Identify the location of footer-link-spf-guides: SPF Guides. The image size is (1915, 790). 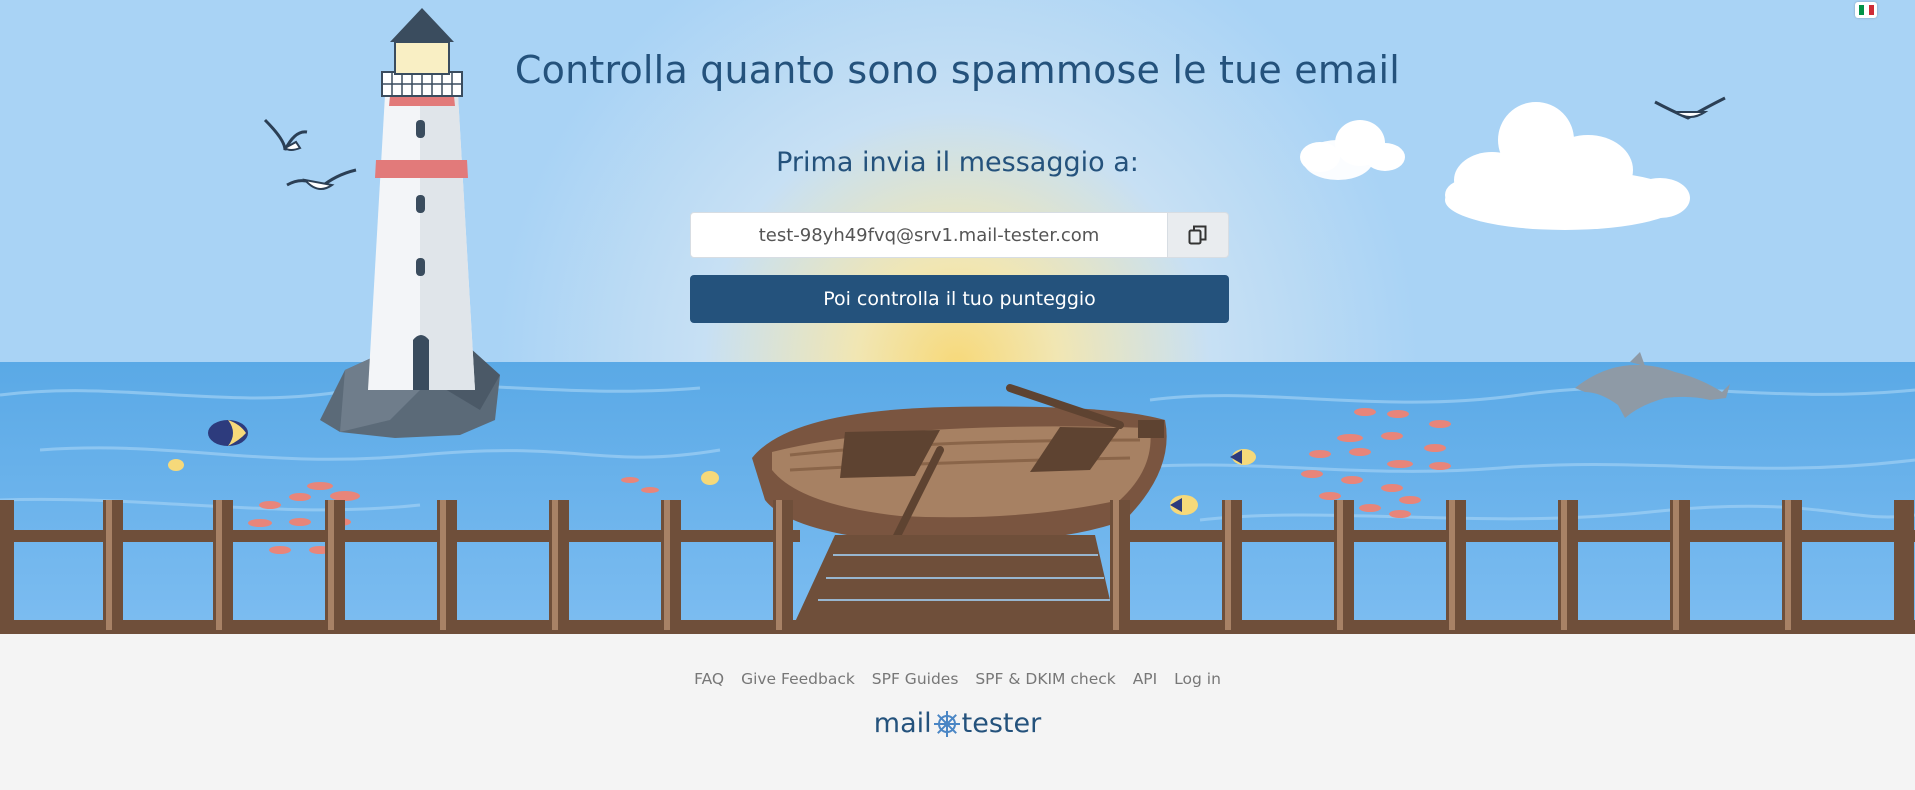
(915, 679).